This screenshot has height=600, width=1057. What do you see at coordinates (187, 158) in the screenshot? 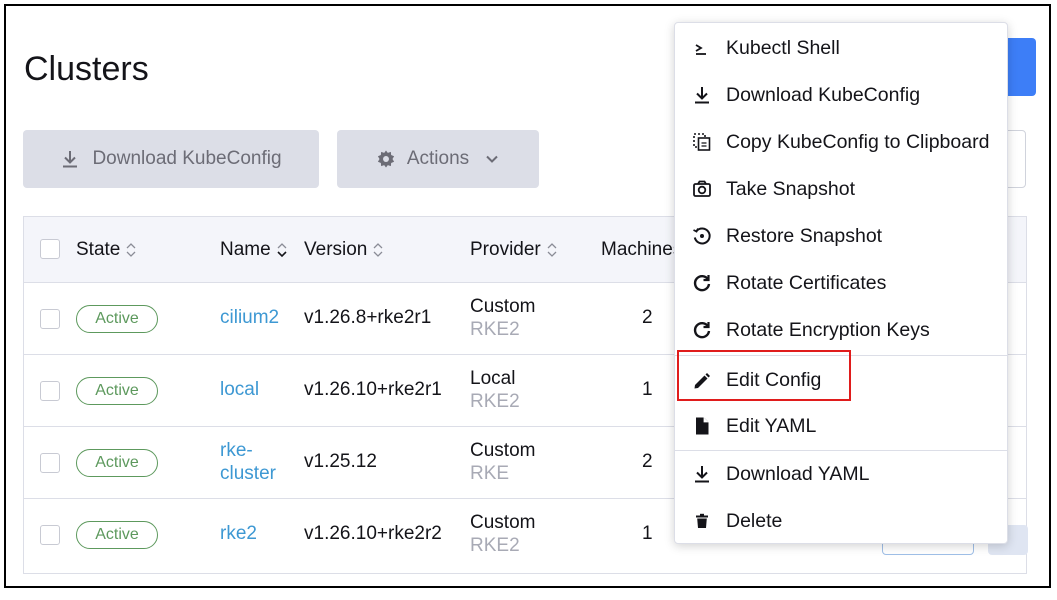
I see `download-kubeconfig-label: Download KubeConfig` at bounding box center [187, 158].